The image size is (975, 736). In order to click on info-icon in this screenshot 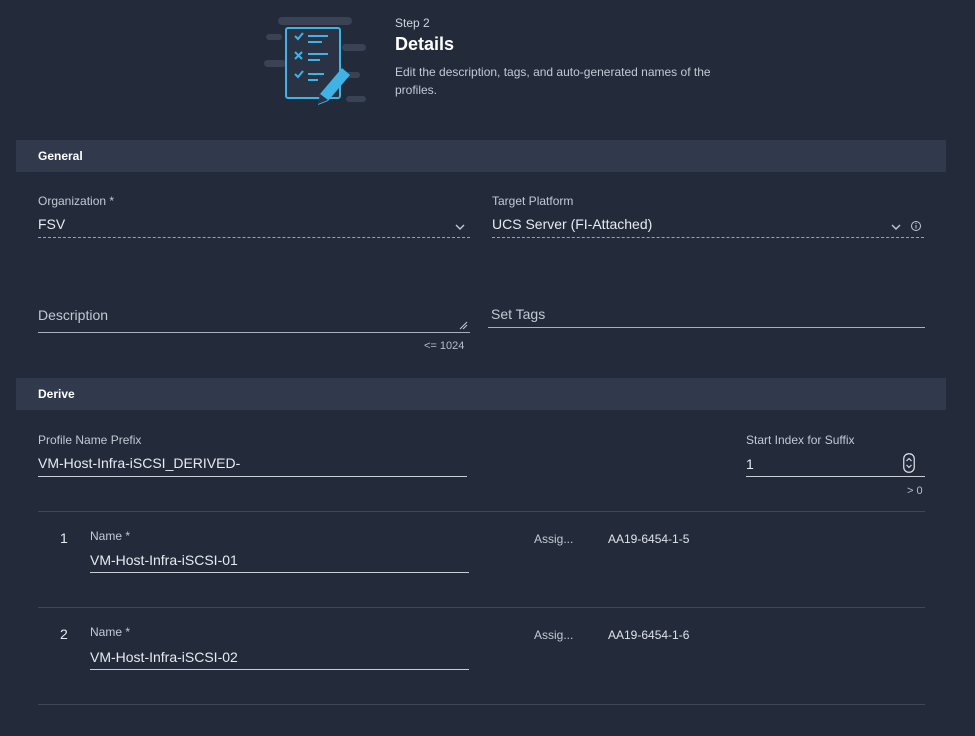, I will do `click(916, 226)`.